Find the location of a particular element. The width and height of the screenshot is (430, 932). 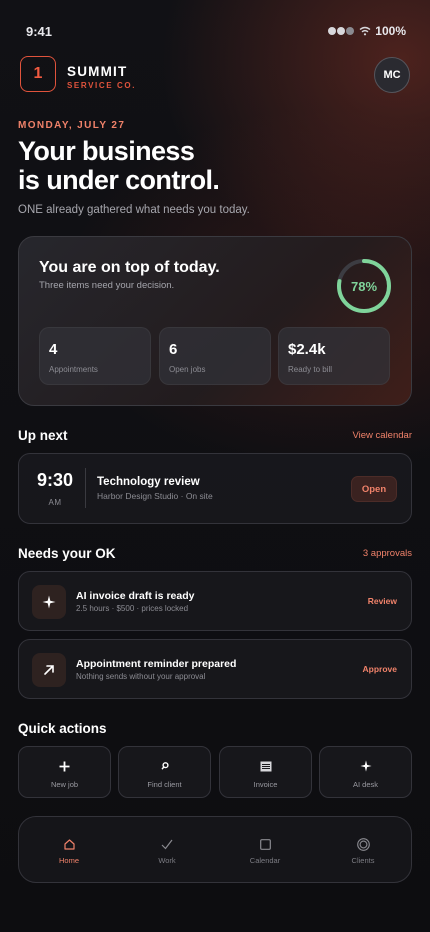

page-title: Your business is under control. is located at coordinates (119, 165).